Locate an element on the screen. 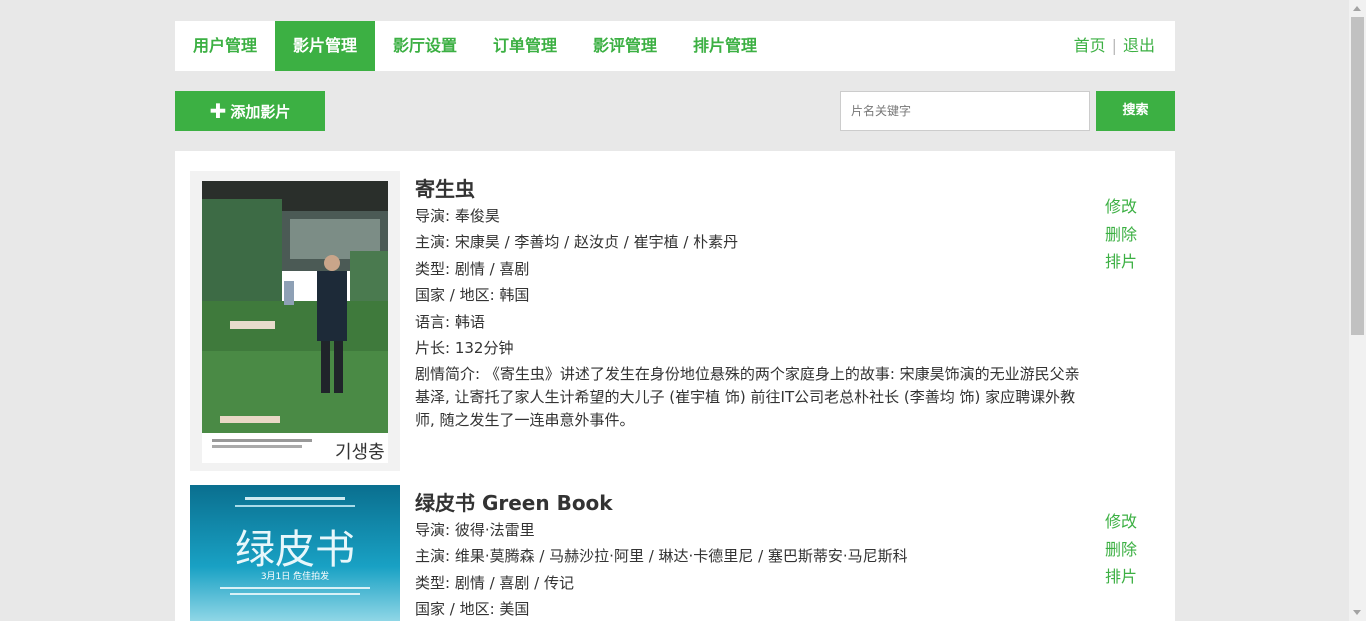  tab-hall-settings: 影厅设置 is located at coordinates (425, 46).